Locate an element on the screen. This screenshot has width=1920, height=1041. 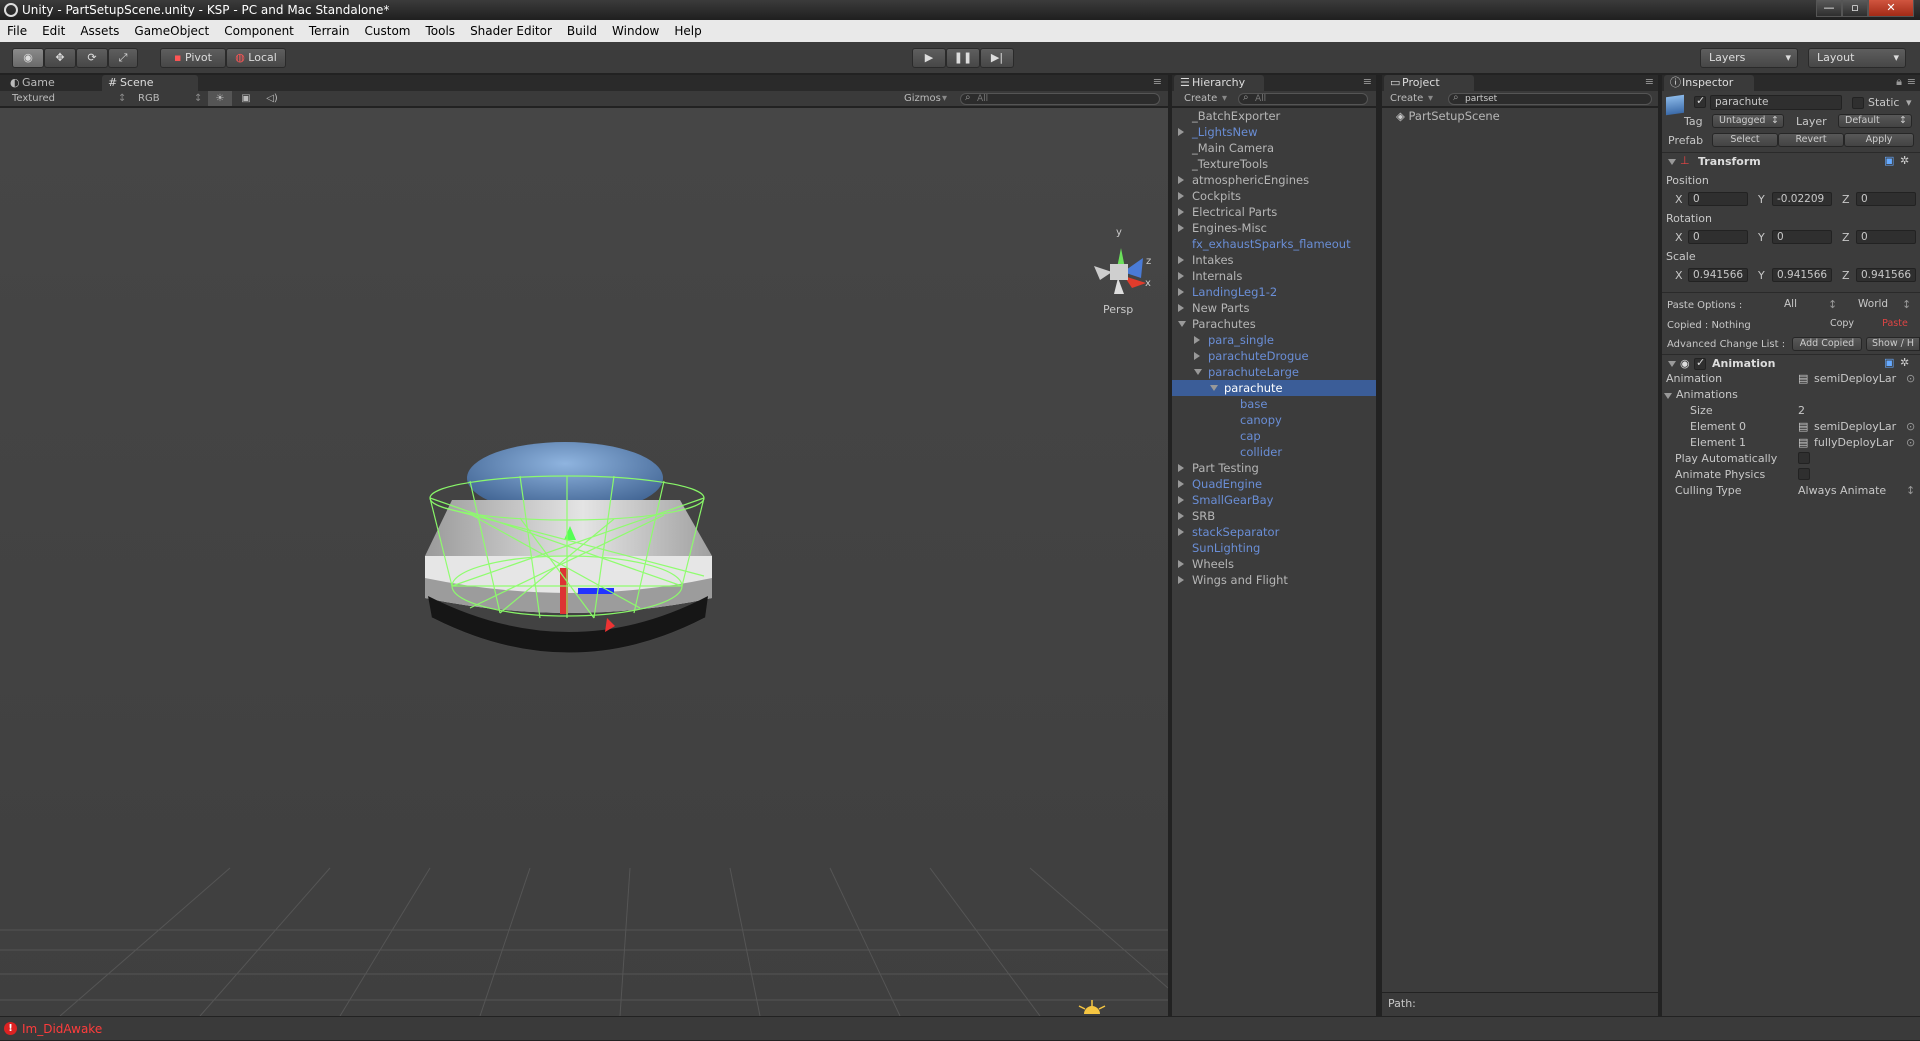
prefab-select-button: Select is located at coordinates (1745, 140).